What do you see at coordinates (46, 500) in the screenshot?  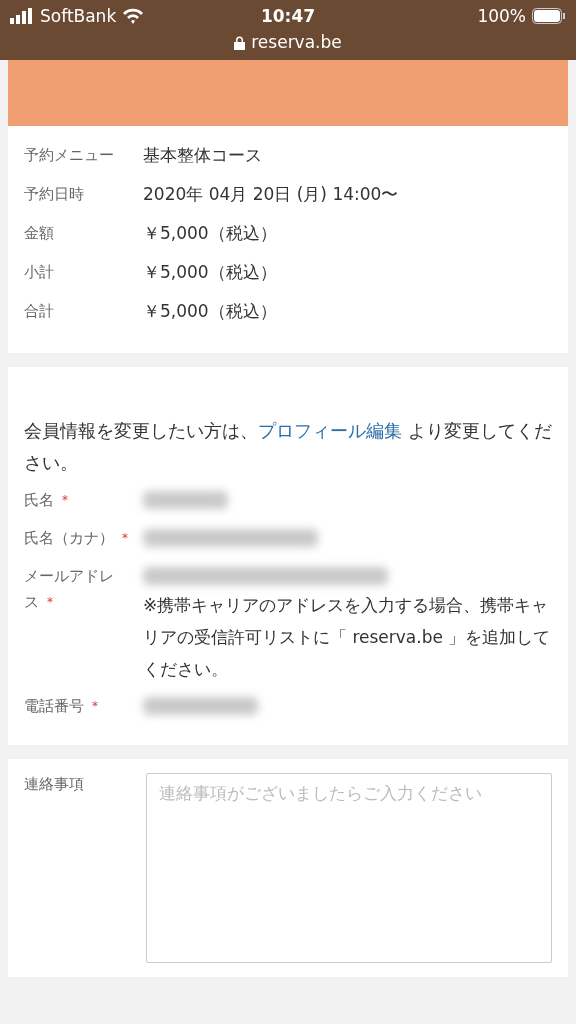 I see `field-label: 氏名 *` at bounding box center [46, 500].